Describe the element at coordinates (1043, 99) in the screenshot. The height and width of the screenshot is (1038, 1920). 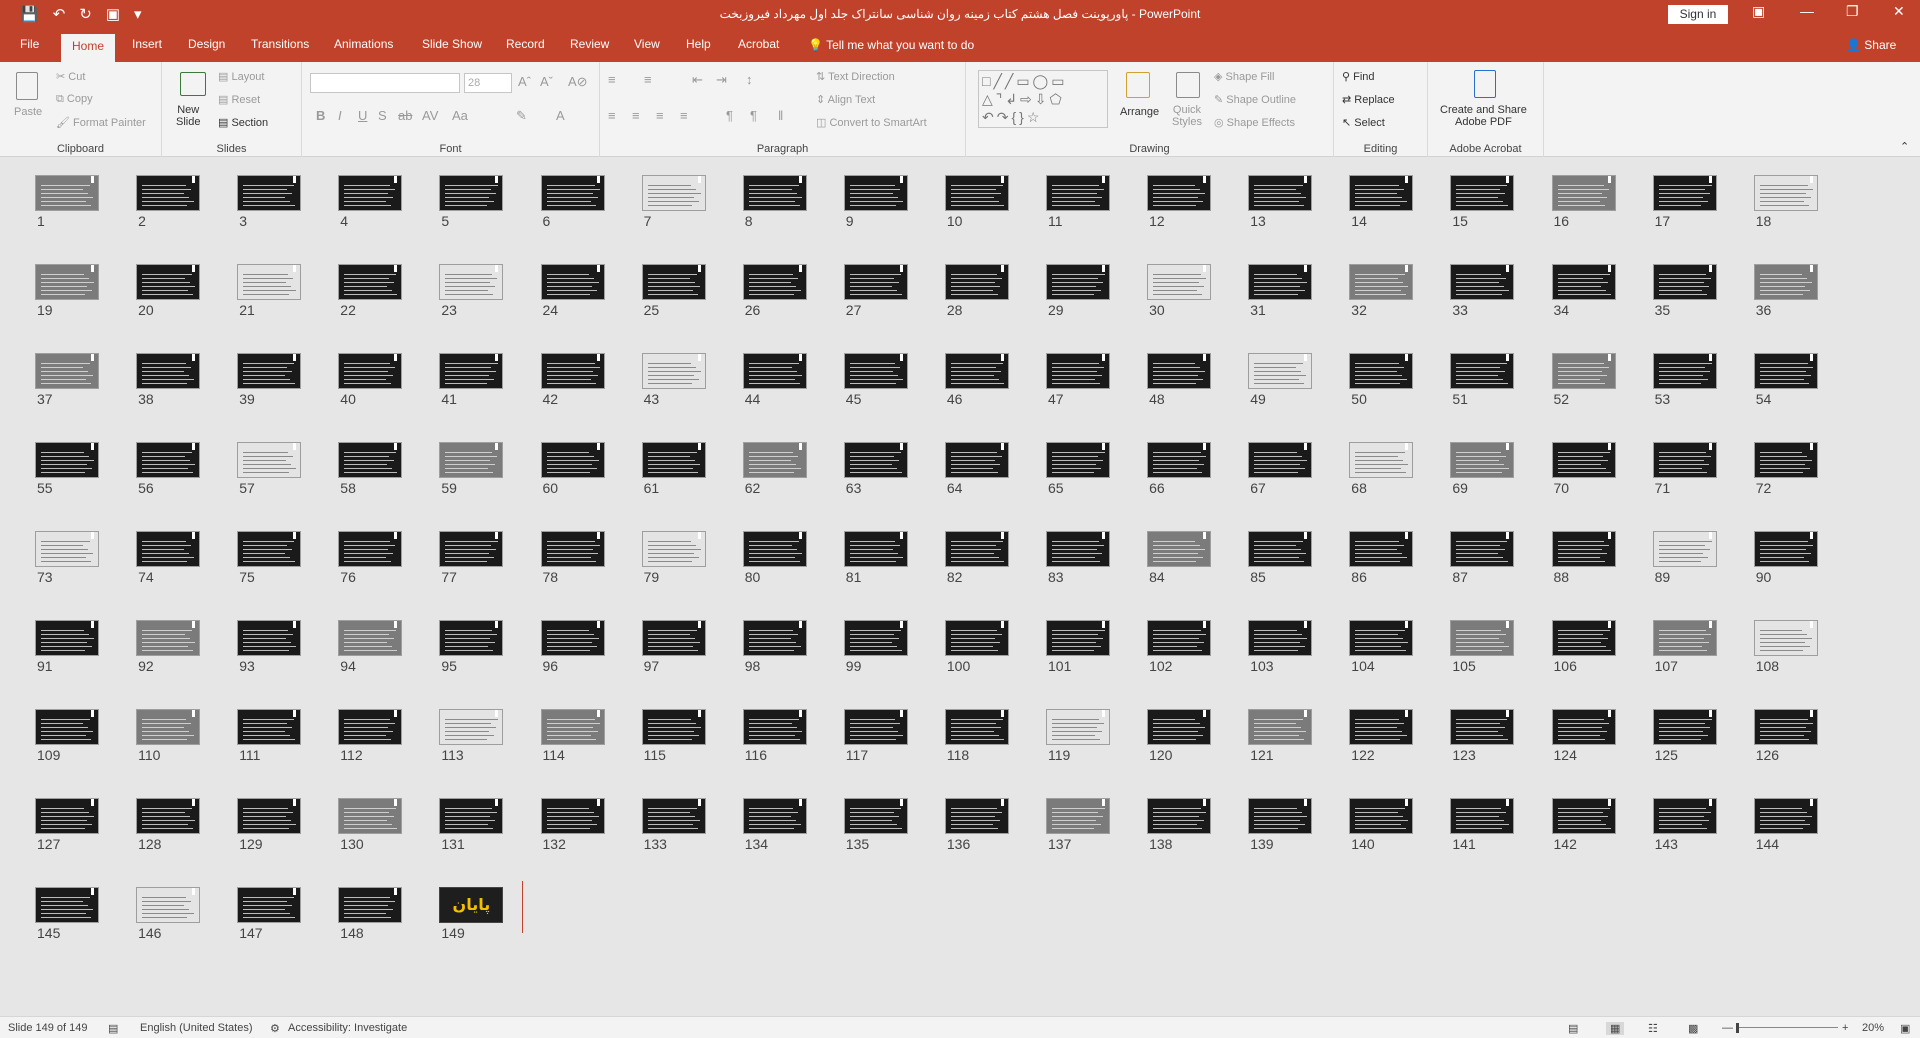
I see `shapes-gallery: □╱╱▭◯▭ △⌝↲⇨⇩⬠ ↶↷{}☆` at that location.